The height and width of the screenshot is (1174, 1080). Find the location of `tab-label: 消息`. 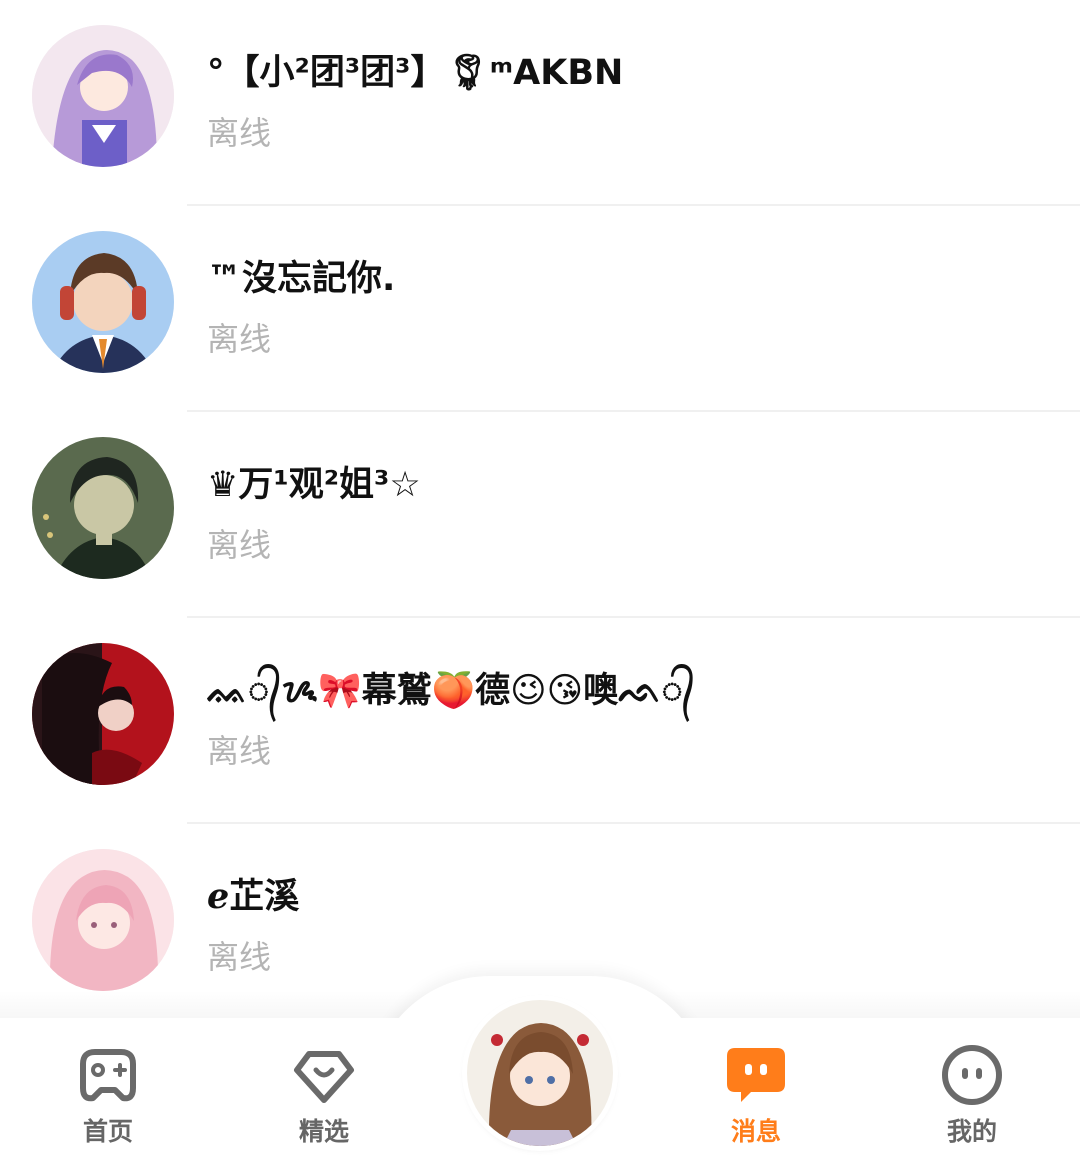

tab-label: 消息 is located at coordinates (755, 1131).